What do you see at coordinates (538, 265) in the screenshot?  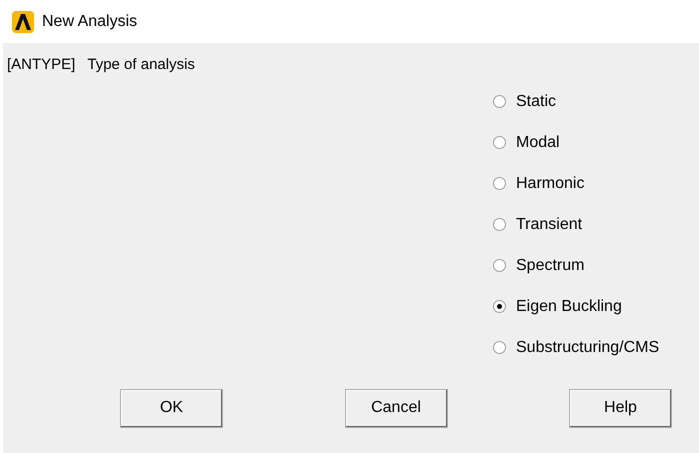 I see `radio-option: Spectrum` at bounding box center [538, 265].